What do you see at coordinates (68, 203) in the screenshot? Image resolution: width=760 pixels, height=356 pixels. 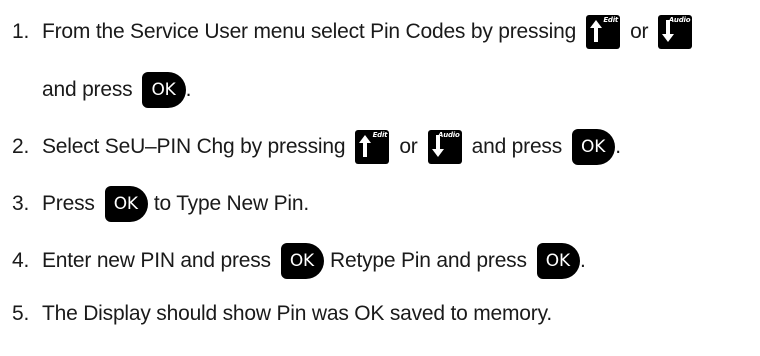 I see `step-text: Press` at bounding box center [68, 203].